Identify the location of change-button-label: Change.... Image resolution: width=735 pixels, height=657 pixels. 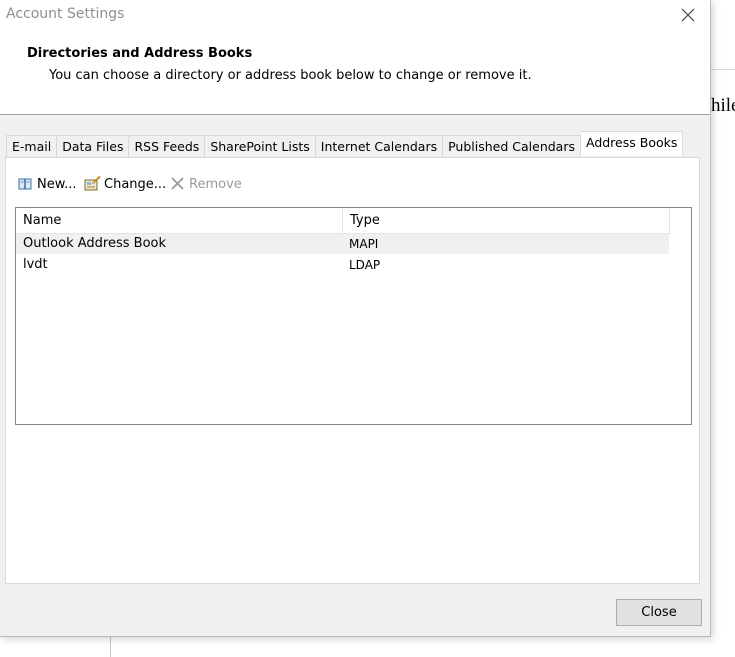
(135, 184).